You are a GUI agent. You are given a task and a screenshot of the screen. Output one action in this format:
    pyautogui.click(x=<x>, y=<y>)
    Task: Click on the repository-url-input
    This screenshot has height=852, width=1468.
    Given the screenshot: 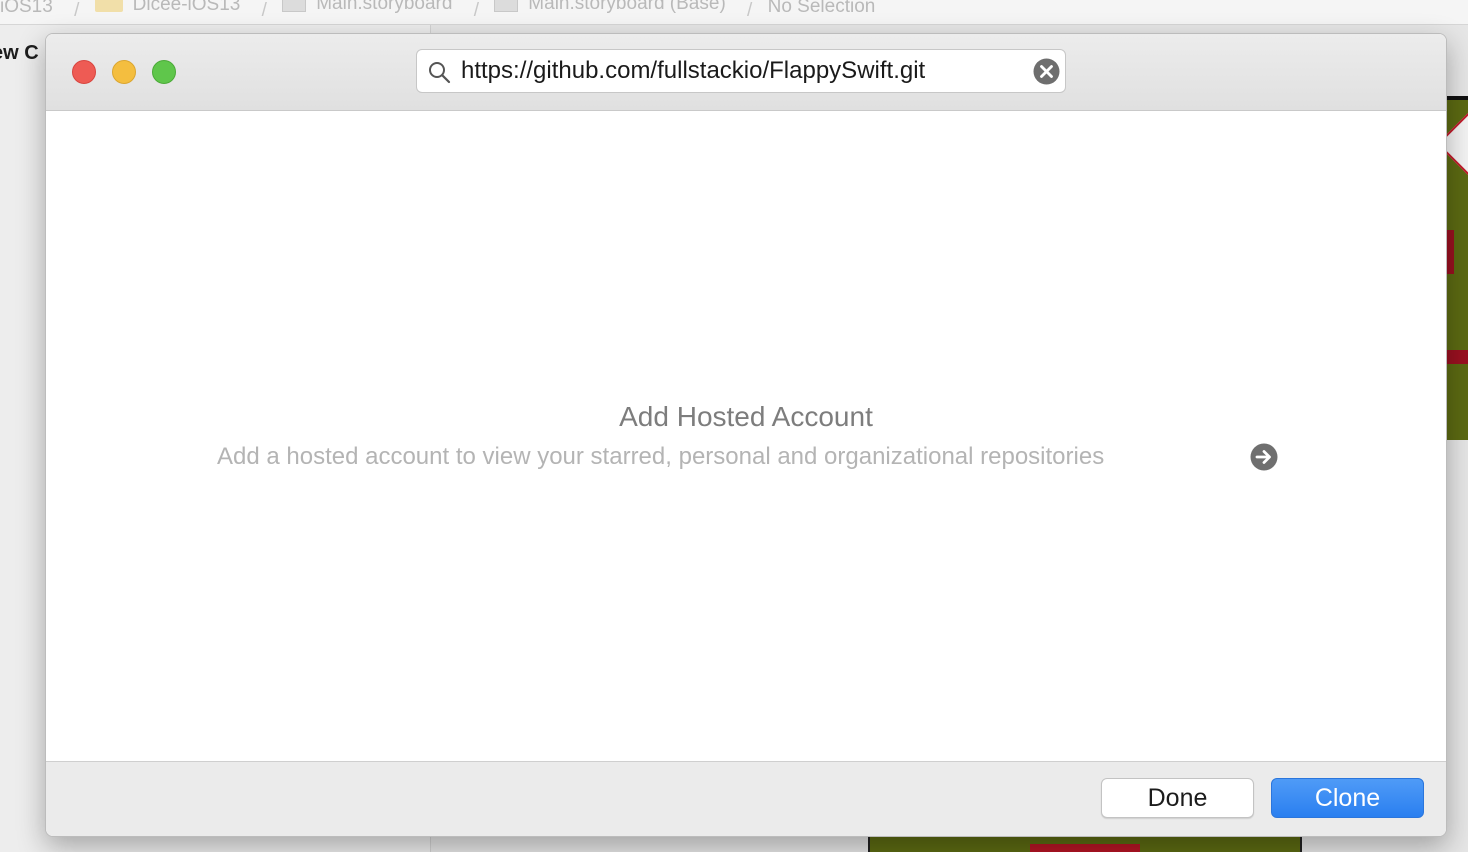 What is the action you would take?
    pyautogui.click(x=741, y=71)
    